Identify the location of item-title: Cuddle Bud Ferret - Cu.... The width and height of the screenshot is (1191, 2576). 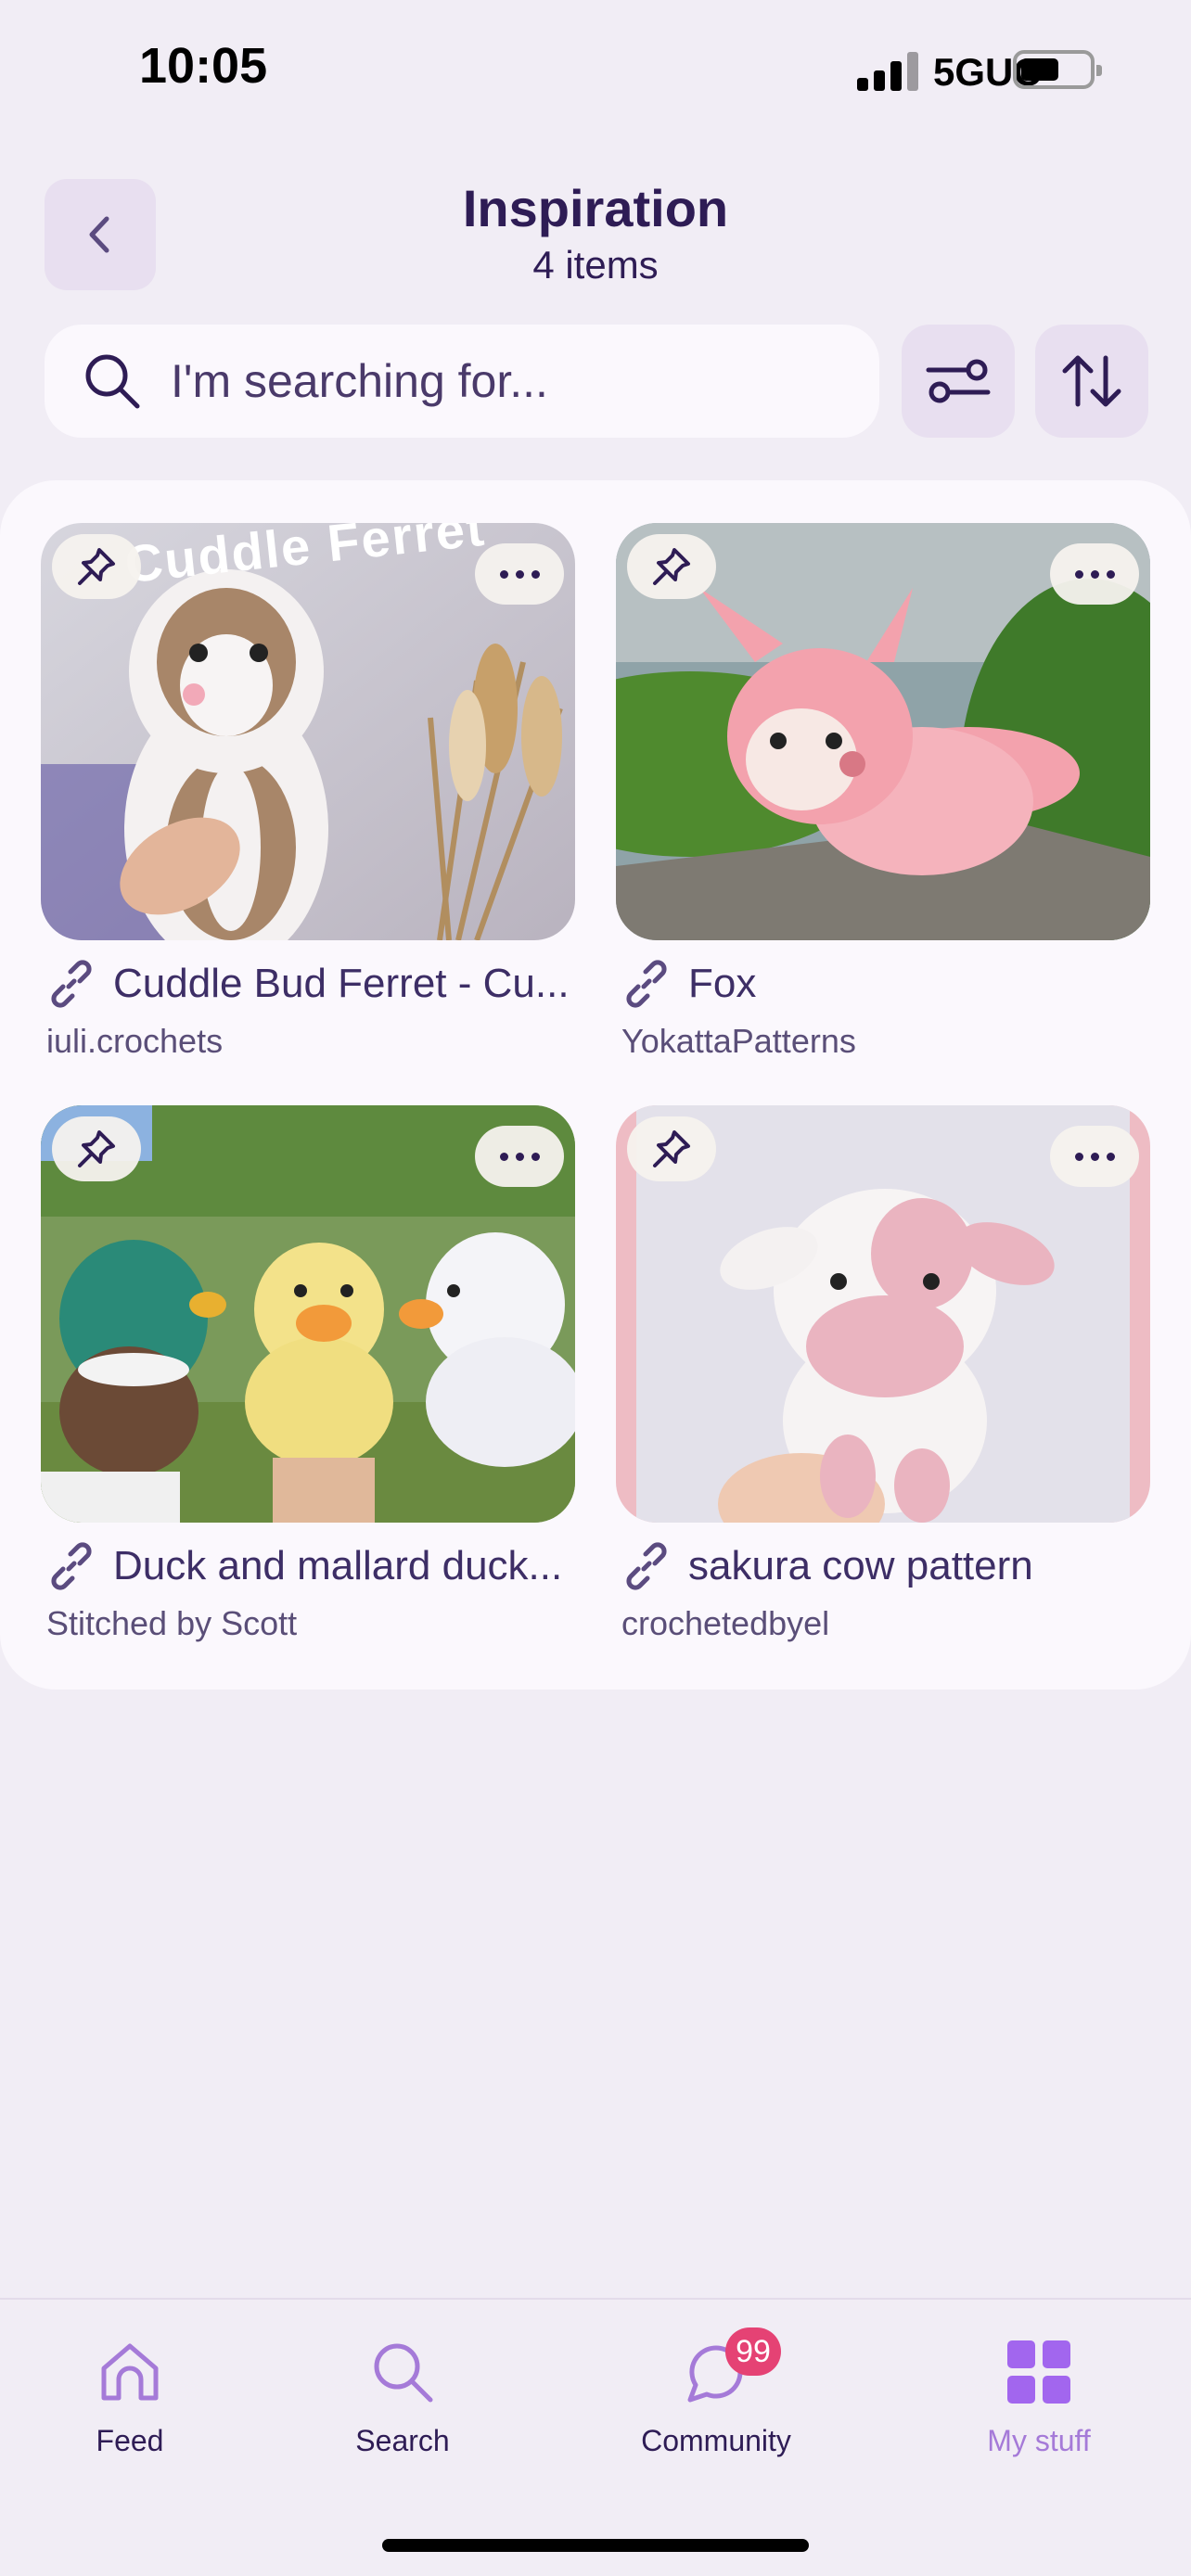
(341, 984).